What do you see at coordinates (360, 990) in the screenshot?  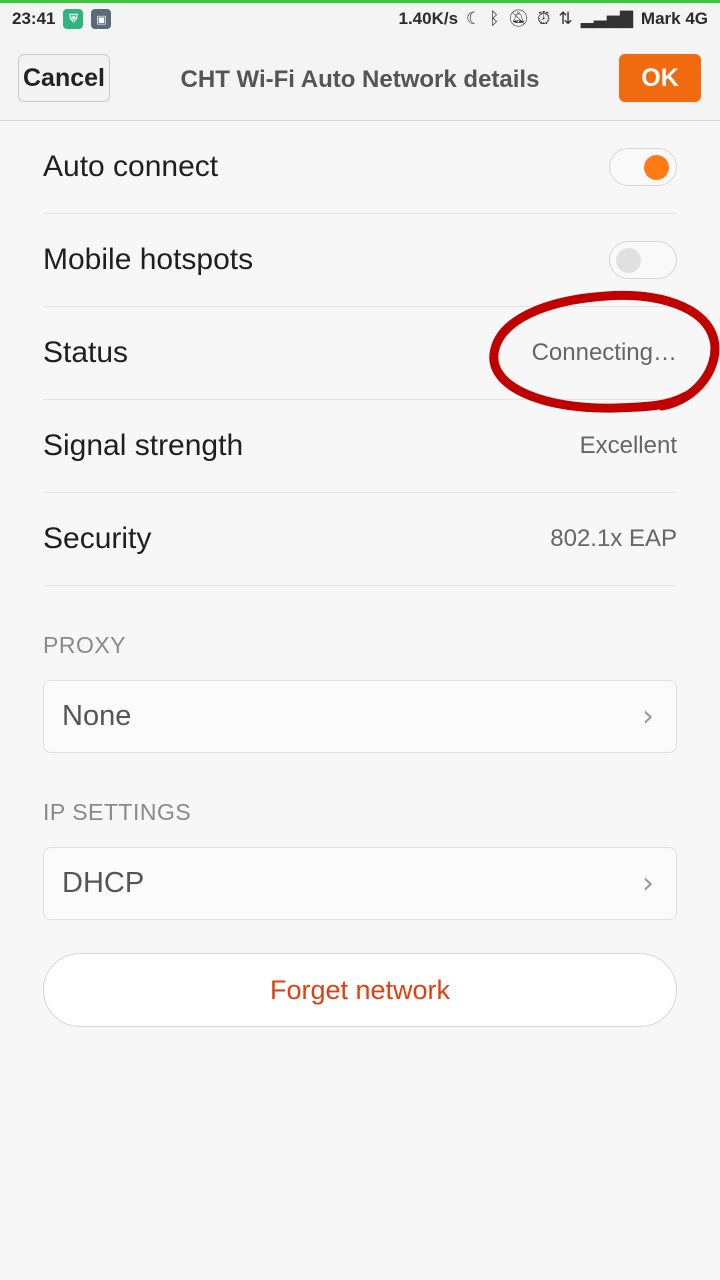 I see `forget-network-button: Forget network` at bounding box center [360, 990].